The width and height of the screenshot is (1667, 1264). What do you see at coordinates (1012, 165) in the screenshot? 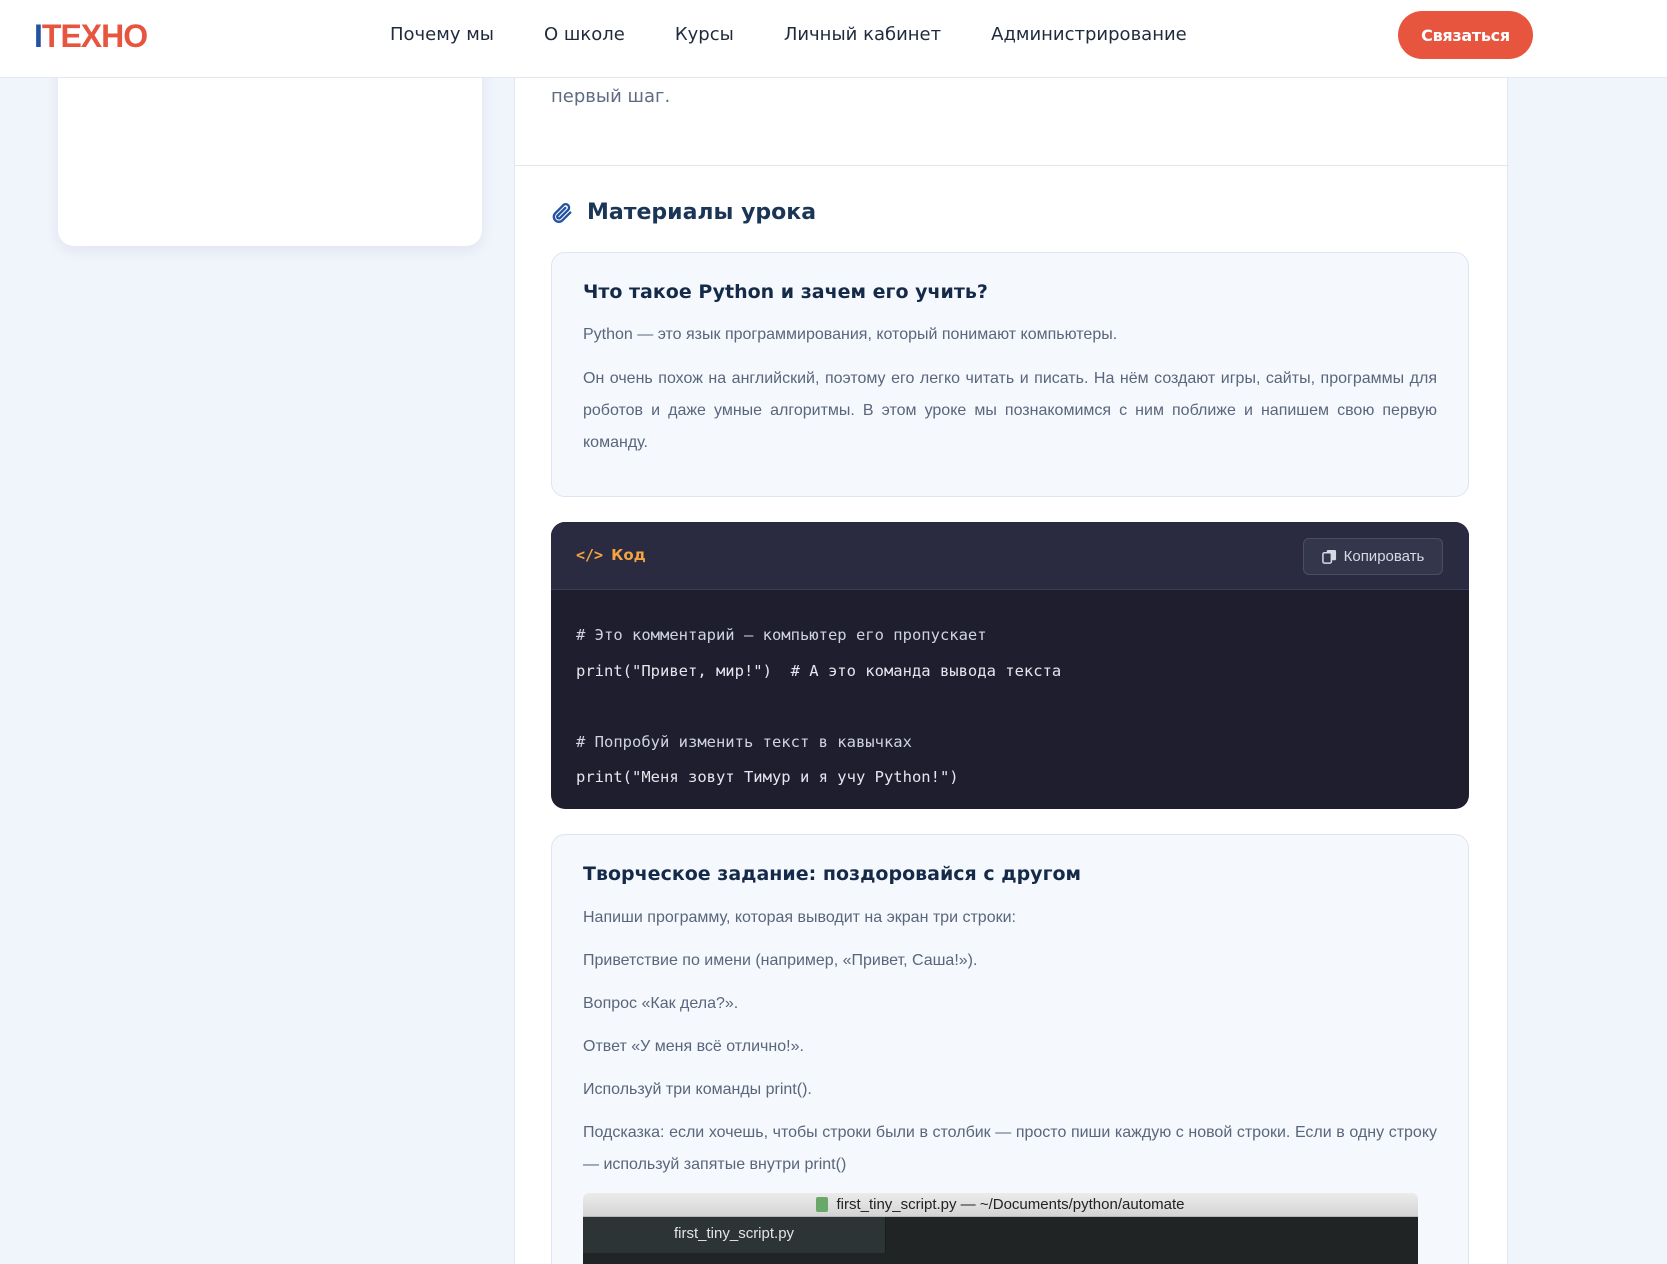
I see `section-divider` at bounding box center [1012, 165].